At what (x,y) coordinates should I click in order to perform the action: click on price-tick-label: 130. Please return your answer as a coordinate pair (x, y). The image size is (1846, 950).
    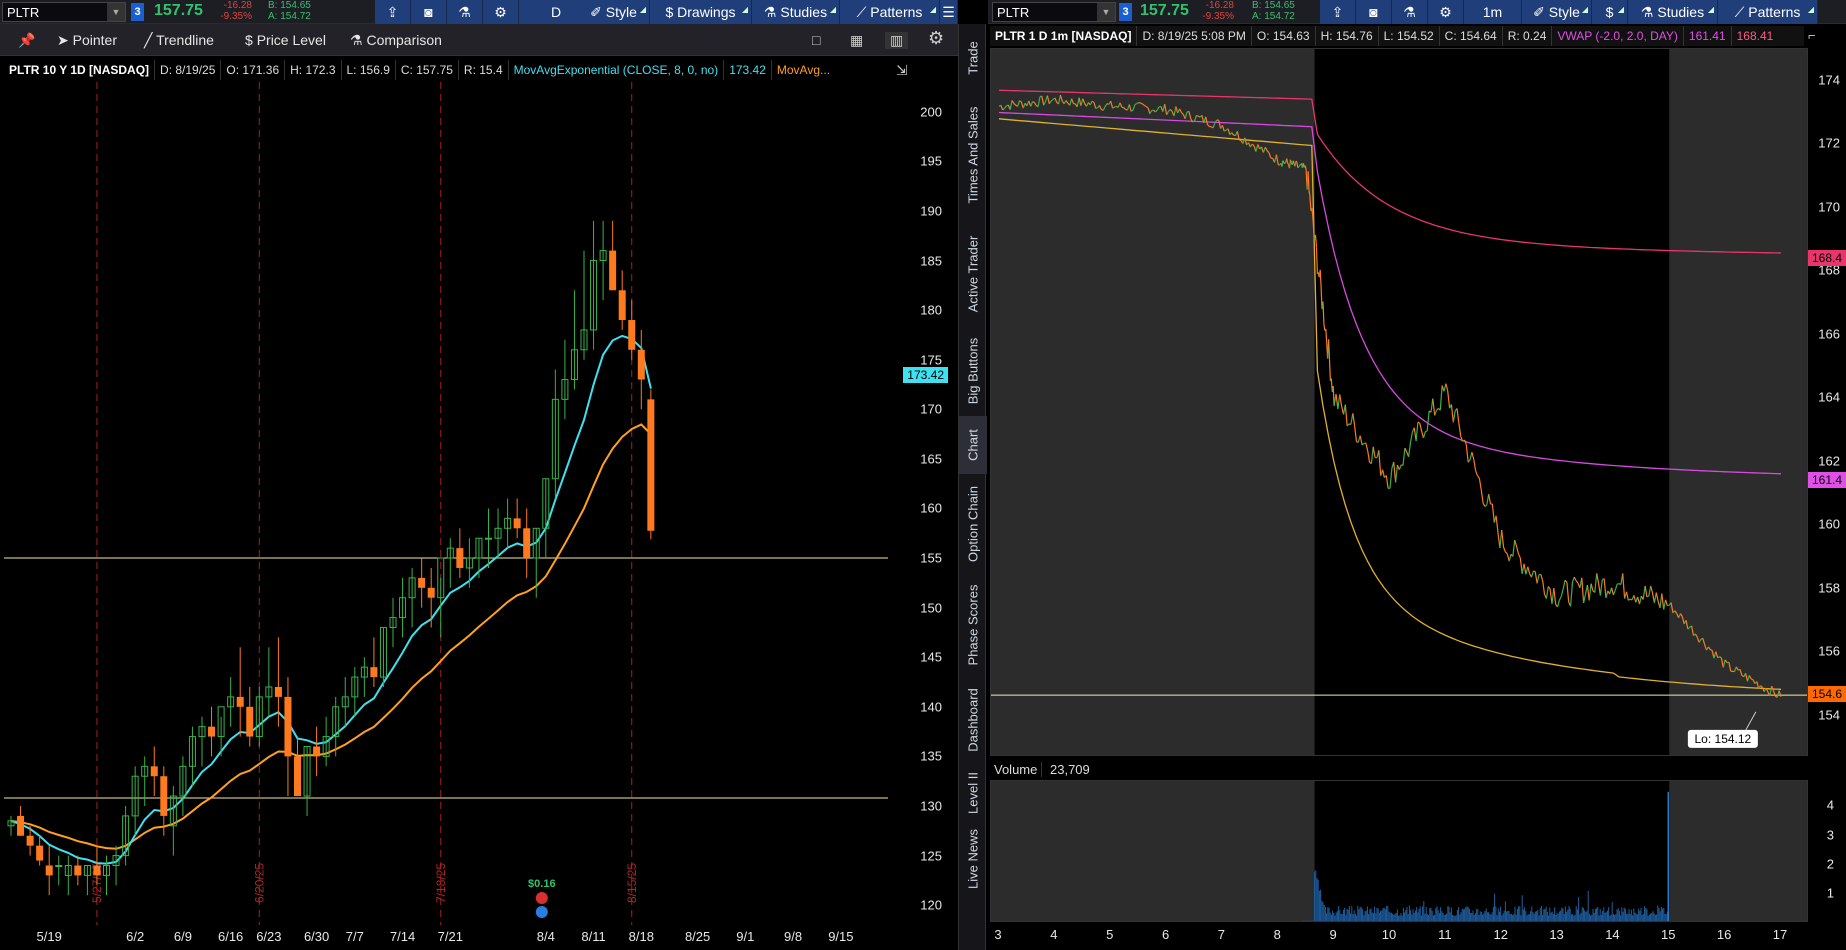
    Looking at the image, I should click on (931, 806).